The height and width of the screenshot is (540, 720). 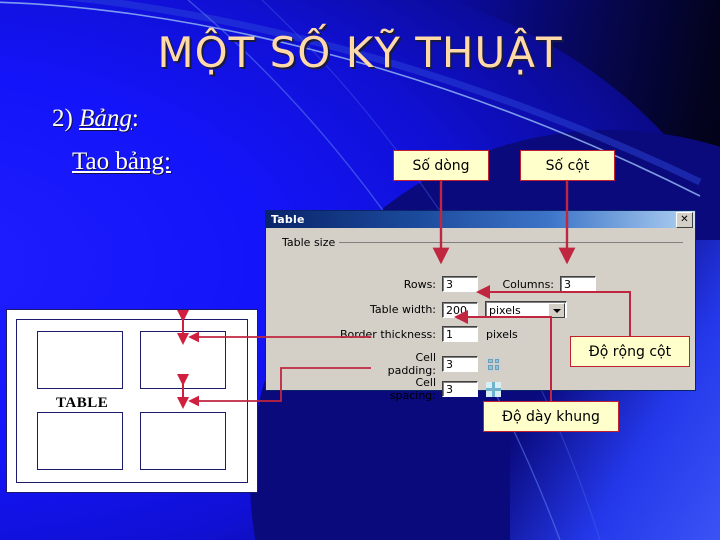 What do you see at coordinates (526, 309) in the screenshot?
I see `table-width-unit-select: pixels` at bounding box center [526, 309].